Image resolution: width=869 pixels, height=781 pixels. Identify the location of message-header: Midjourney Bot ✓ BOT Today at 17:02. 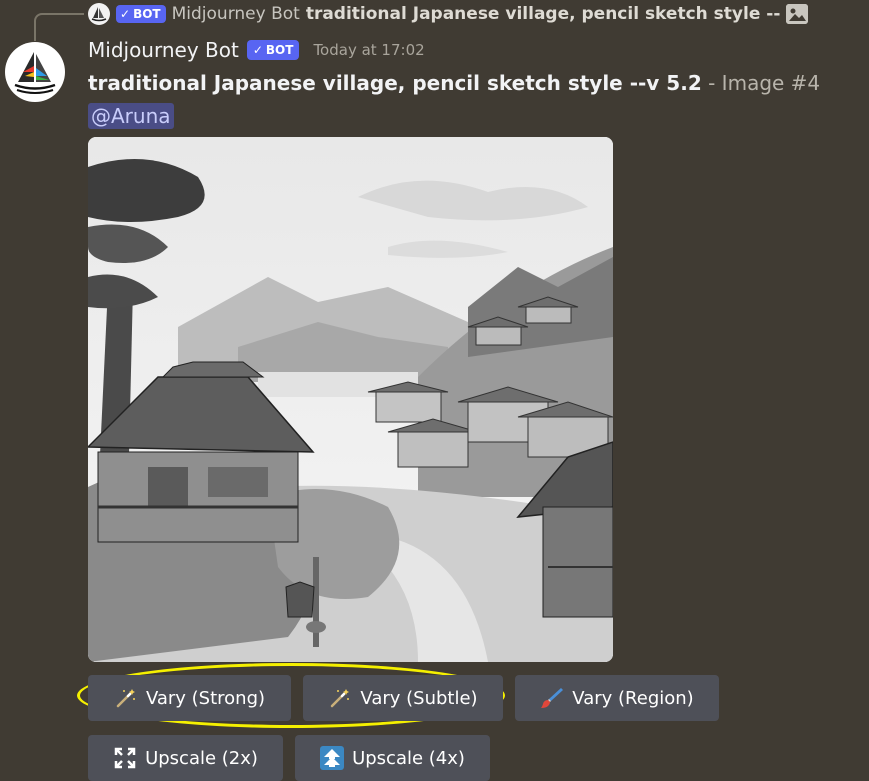
(256, 50).